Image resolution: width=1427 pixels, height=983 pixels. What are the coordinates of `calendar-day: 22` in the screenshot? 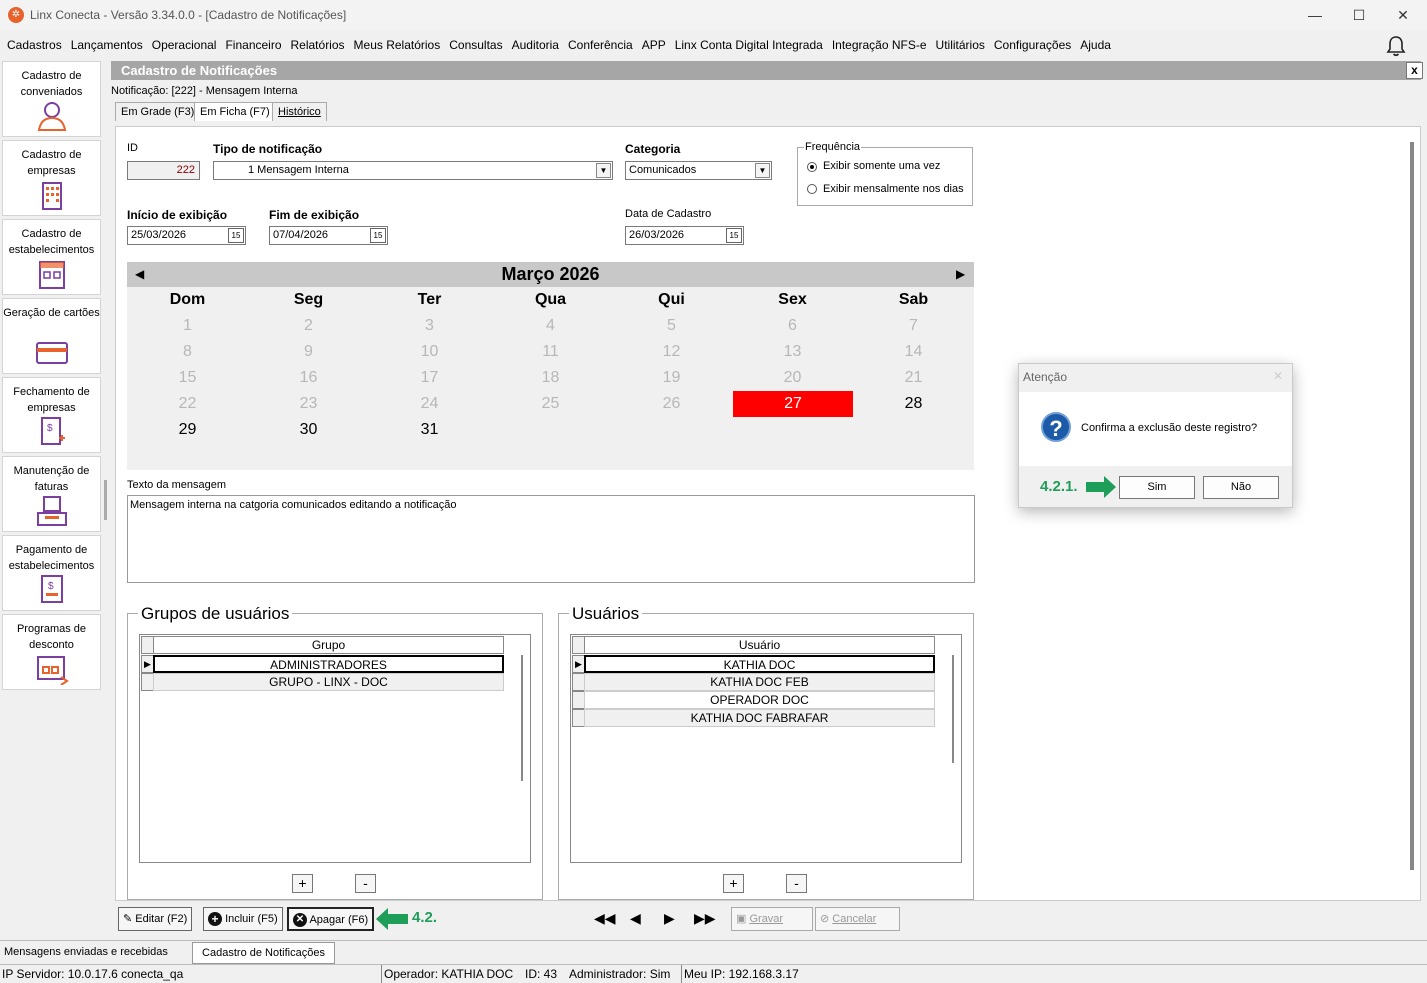 It's located at (187, 404).